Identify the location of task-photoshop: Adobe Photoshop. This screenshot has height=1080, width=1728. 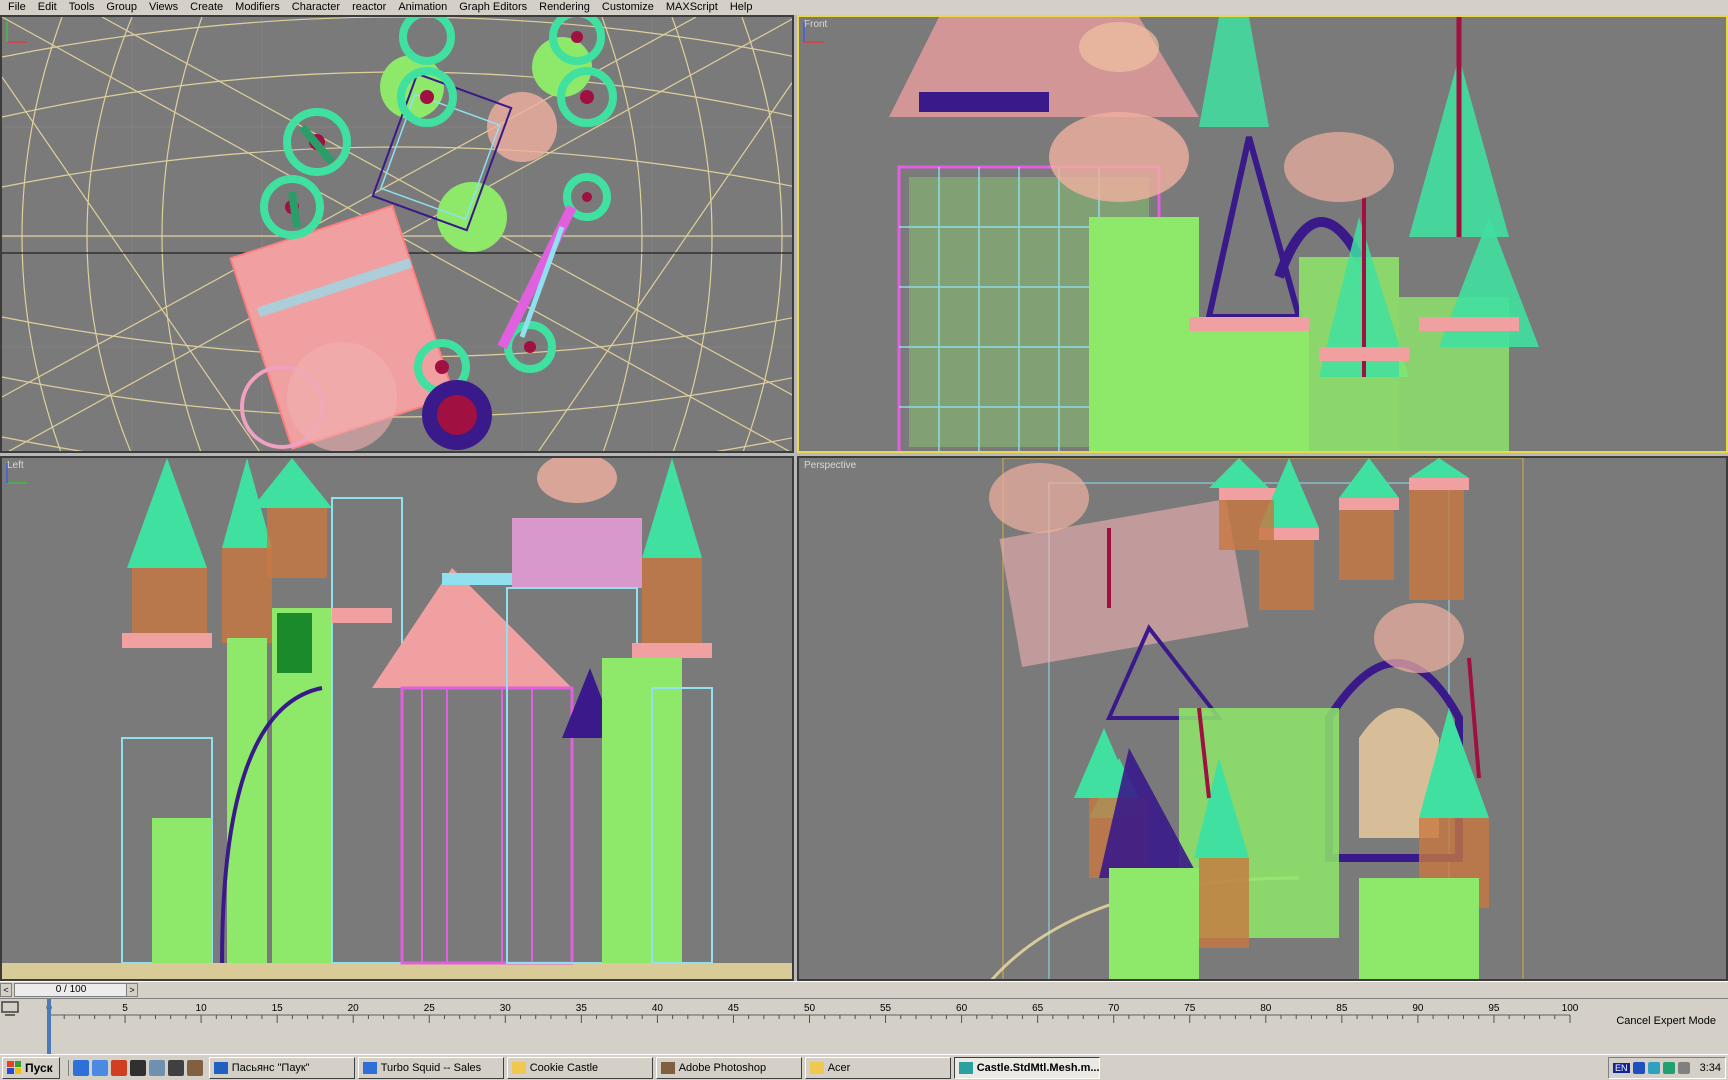
(728, 1067).